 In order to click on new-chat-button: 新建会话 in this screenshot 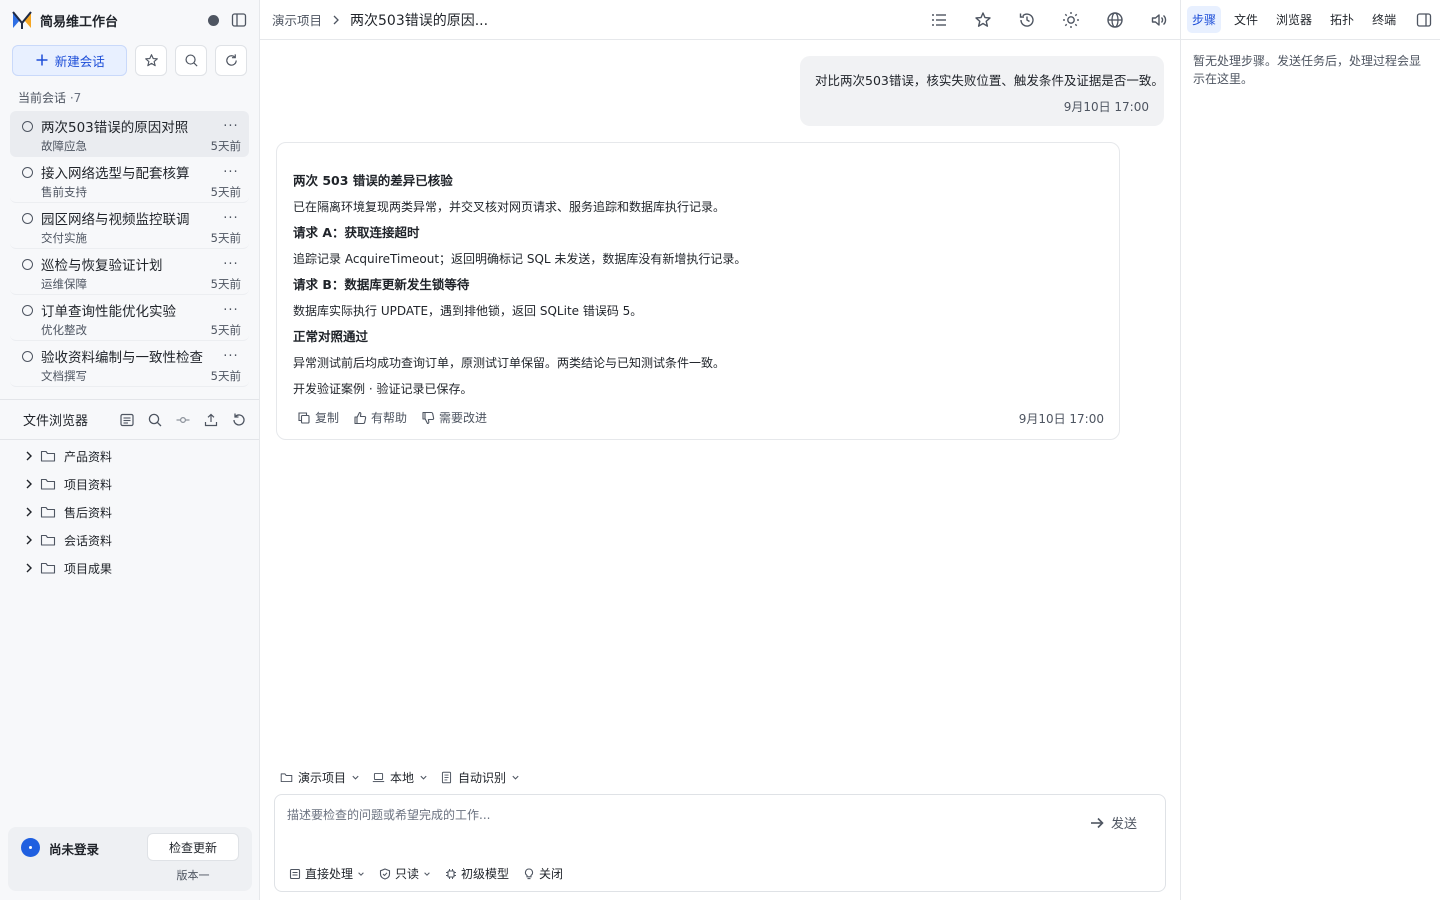, I will do `click(70, 60)`.